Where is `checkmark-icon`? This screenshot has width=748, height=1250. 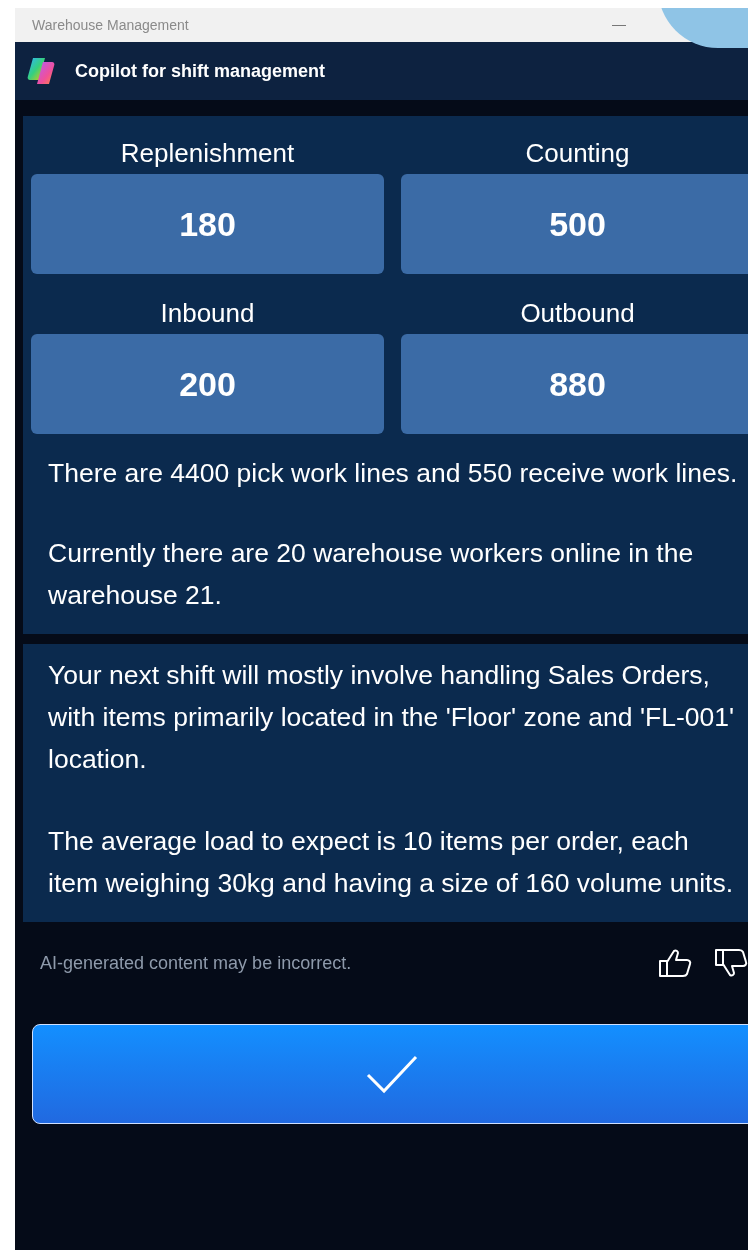
checkmark-icon is located at coordinates (392, 1074).